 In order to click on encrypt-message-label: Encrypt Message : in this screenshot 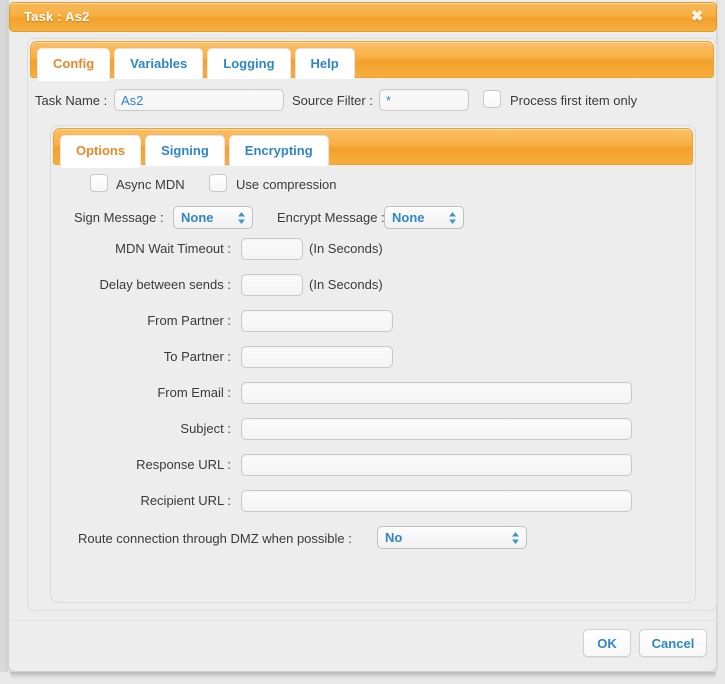, I will do `click(331, 217)`.